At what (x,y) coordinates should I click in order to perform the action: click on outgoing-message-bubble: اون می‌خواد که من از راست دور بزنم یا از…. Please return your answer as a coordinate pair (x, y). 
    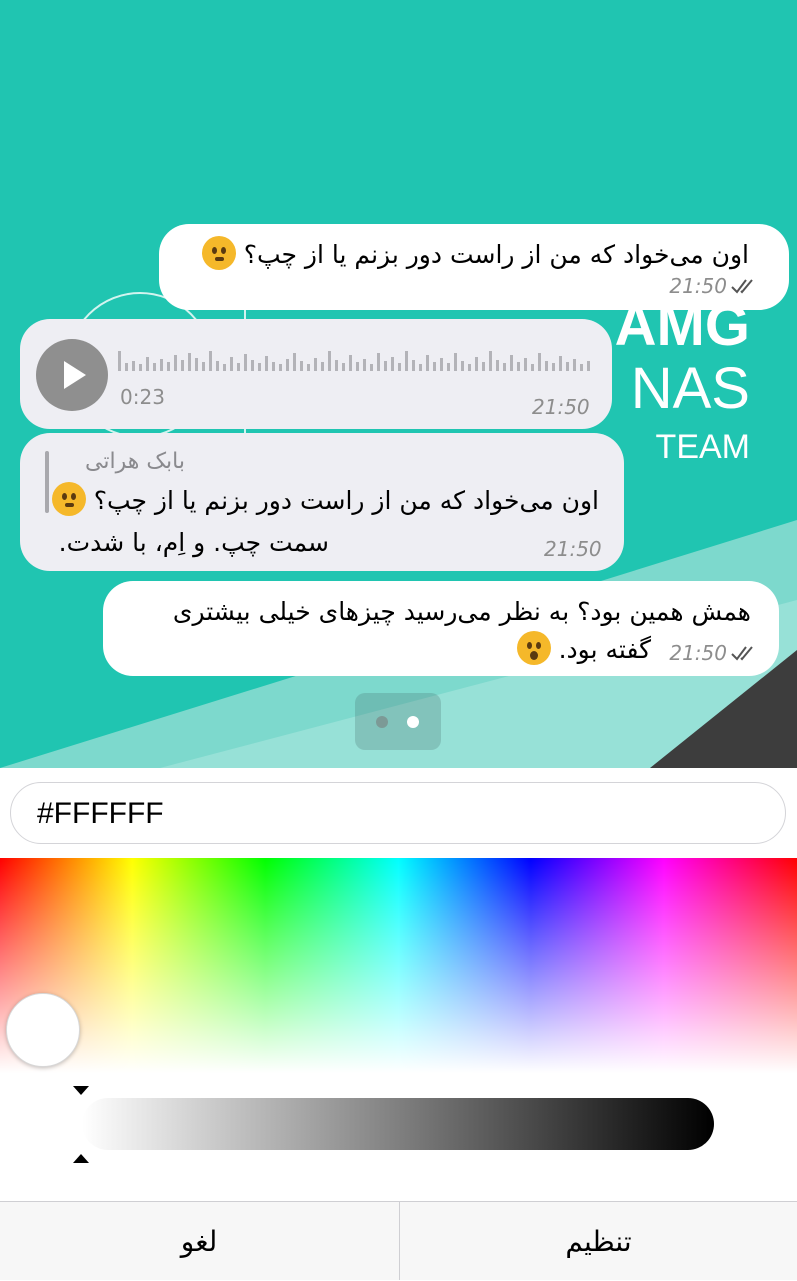
    Looking at the image, I should click on (474, 267).